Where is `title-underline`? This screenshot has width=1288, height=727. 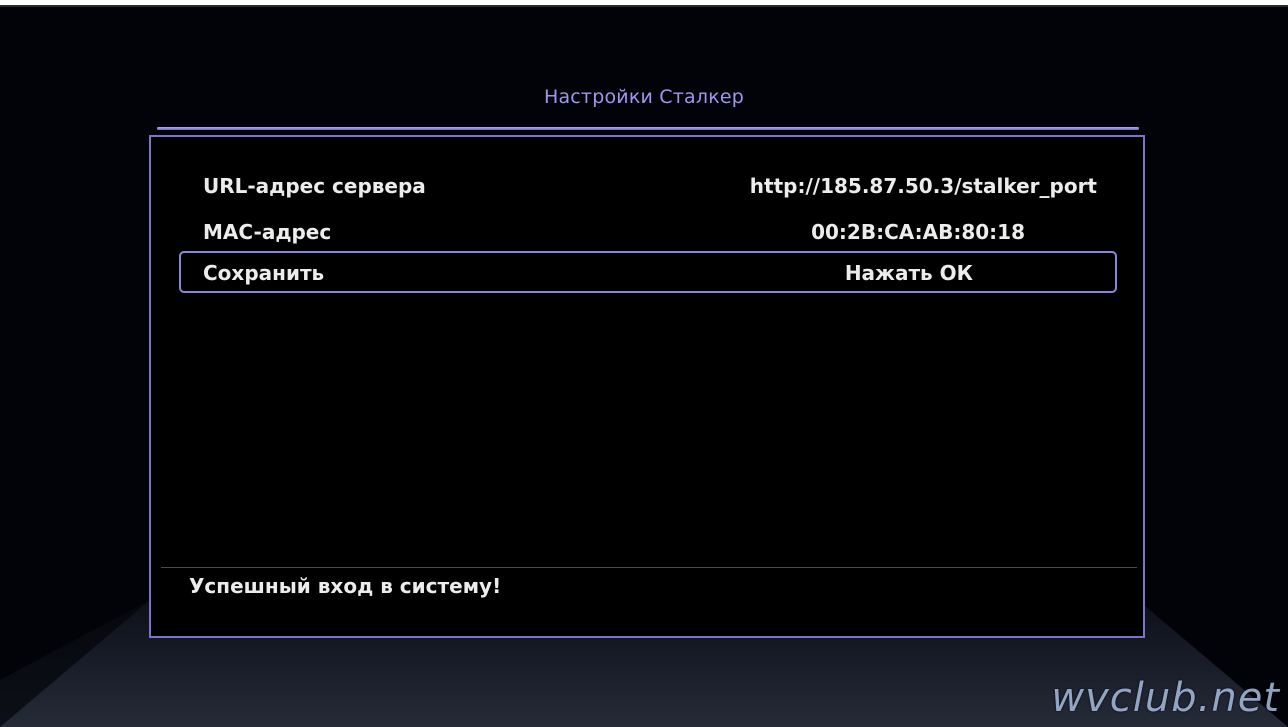
title-underline is located at coordinates (648, 128).